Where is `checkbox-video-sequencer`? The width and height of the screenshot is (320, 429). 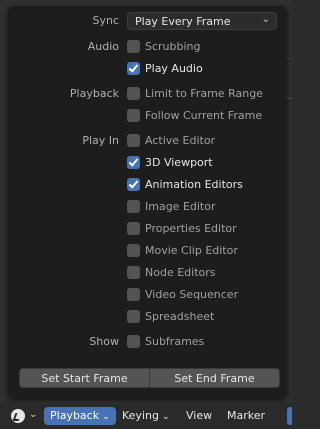 checkbox-video-sequencer is located at coordinates (133, 294).